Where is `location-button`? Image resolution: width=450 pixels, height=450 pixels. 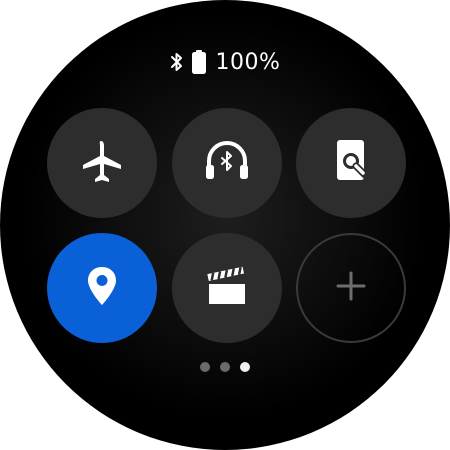 location-button is located at coordinates (102, 288).